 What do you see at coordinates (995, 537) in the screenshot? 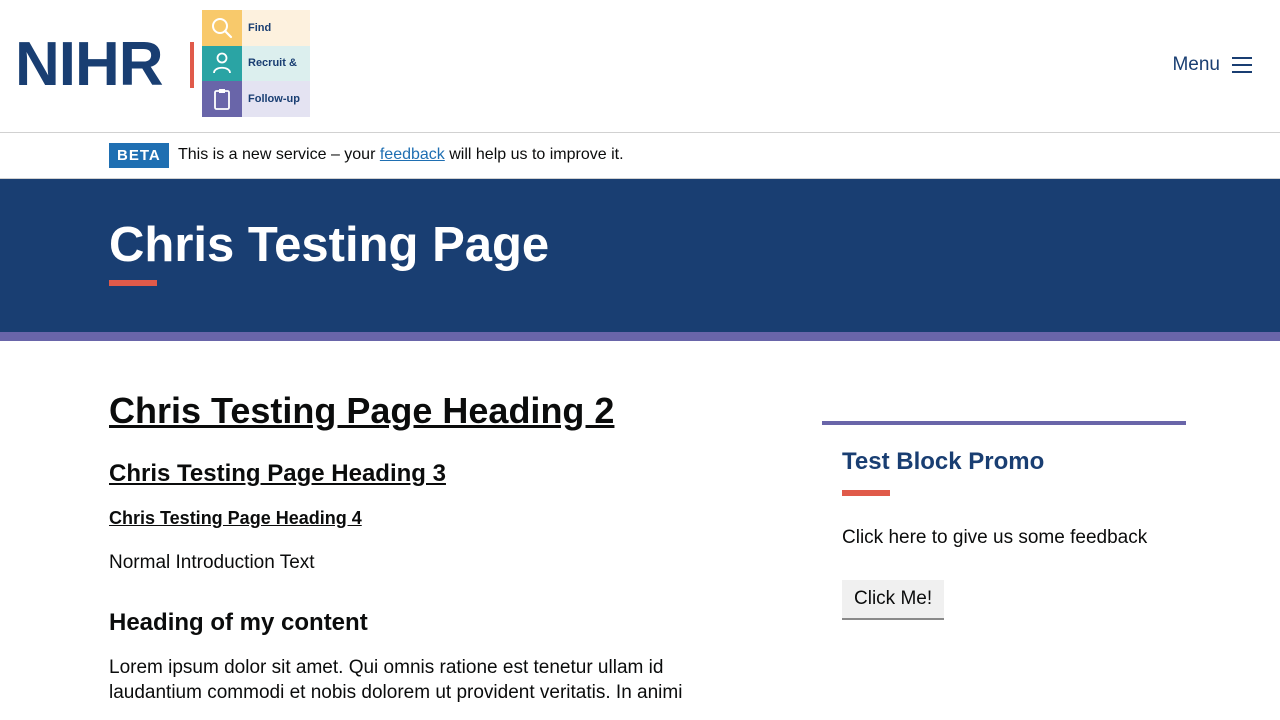
I see `promo-text: Click here to give us some feedback` at bounding box center [995, 537].